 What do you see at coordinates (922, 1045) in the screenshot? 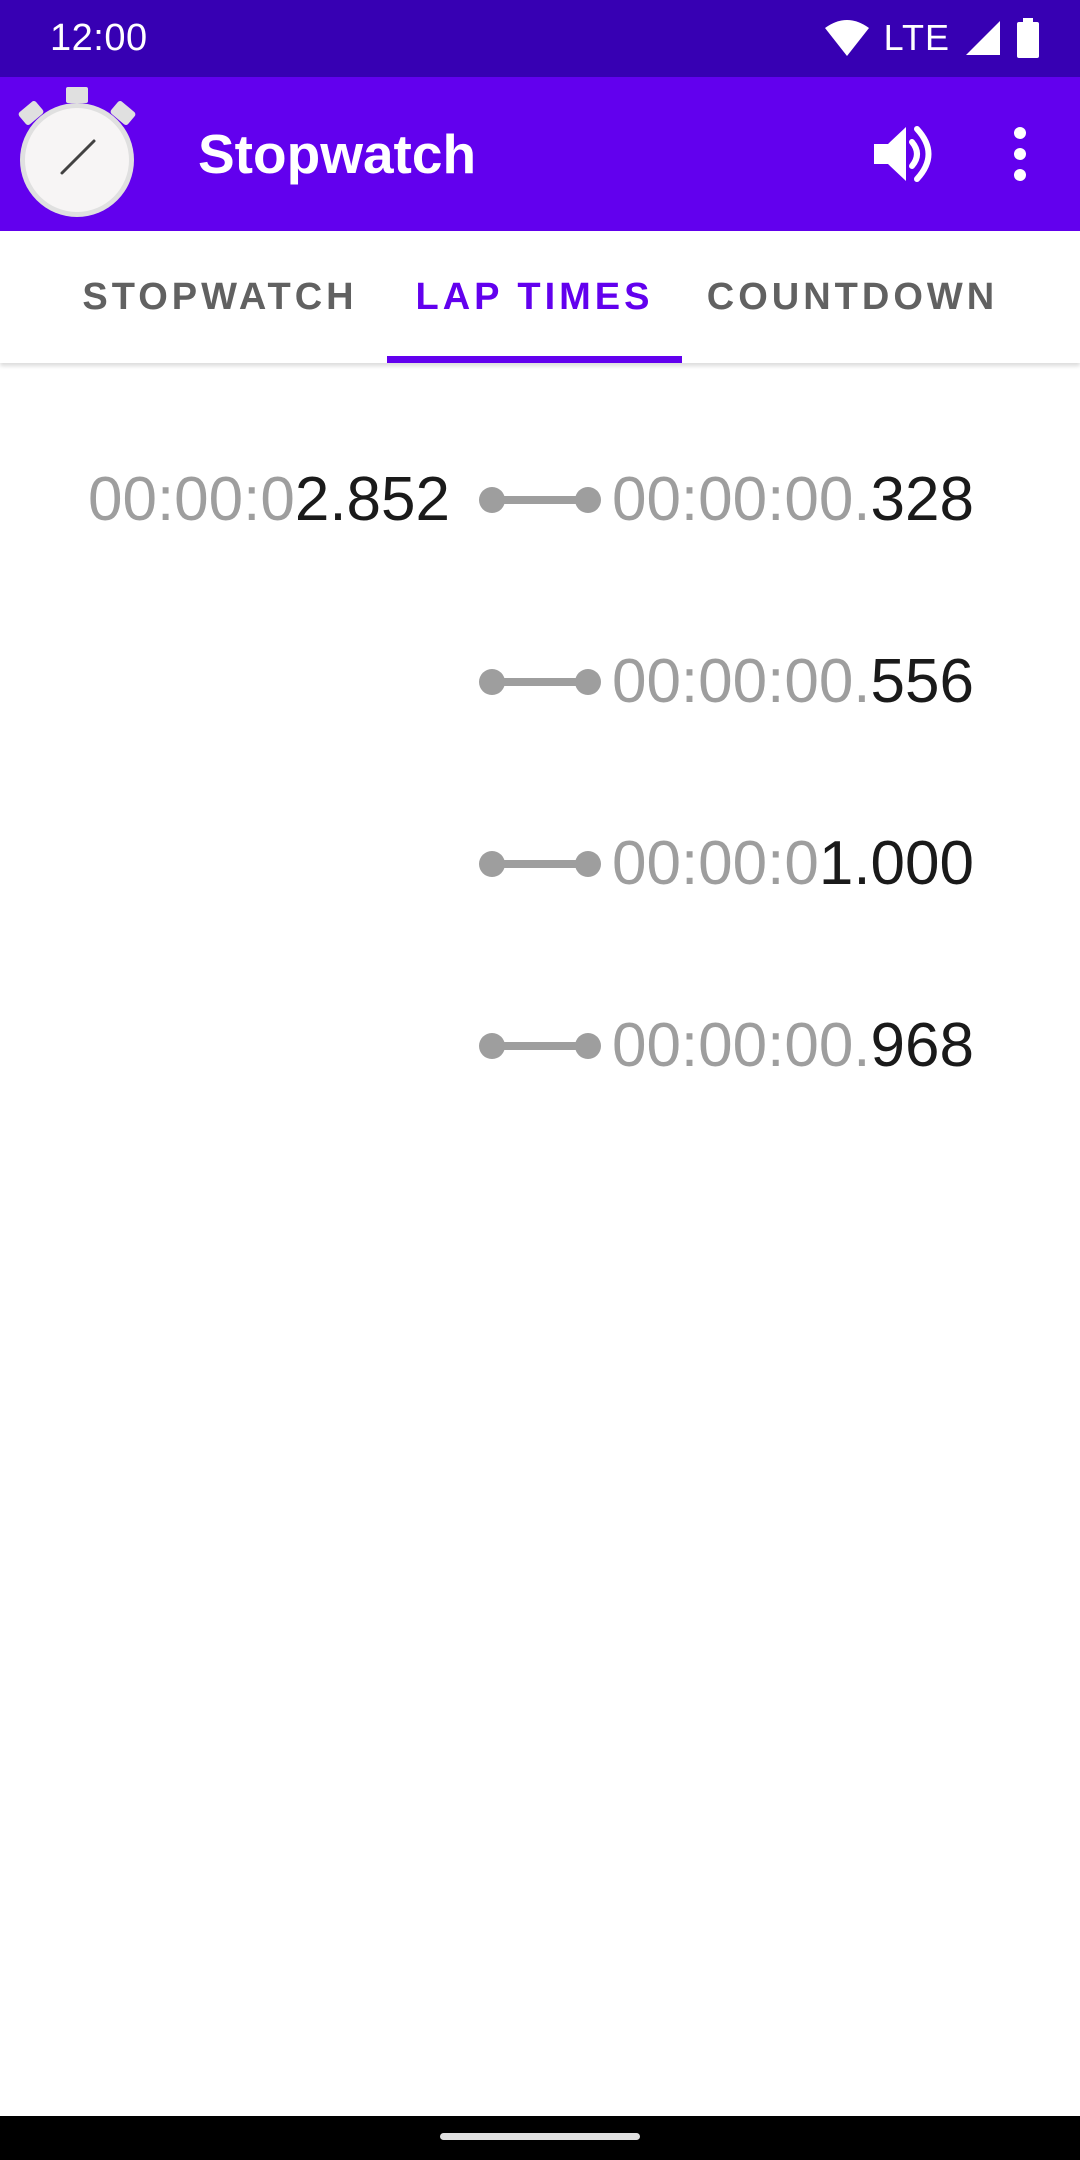
I see `lap-time-value: 968` at bounding box center [922, 1045].